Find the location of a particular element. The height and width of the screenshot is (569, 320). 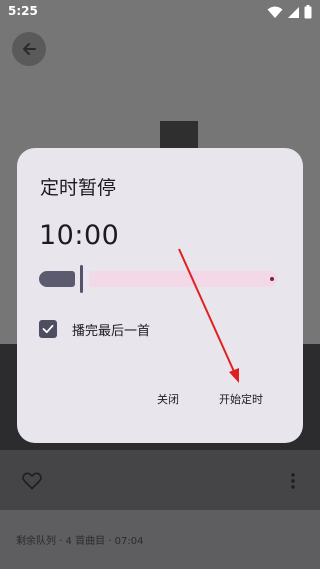

check-icon is located at coordinates (48, 329).